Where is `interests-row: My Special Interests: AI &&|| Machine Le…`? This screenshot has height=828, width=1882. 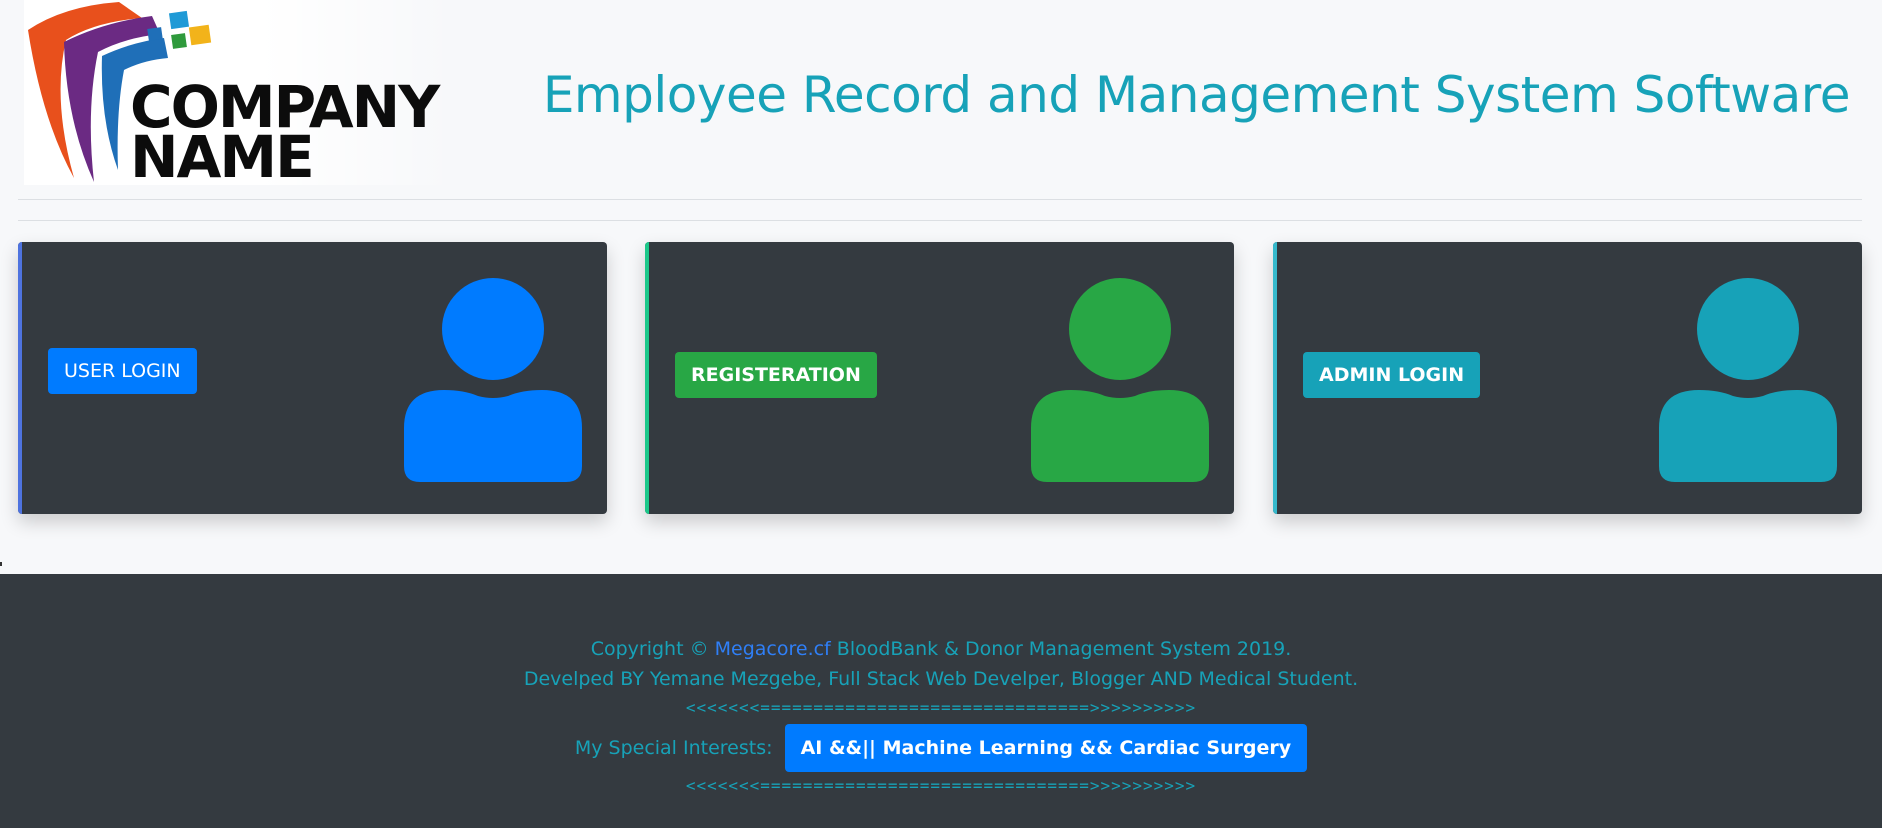 interests-row: My Special Interests: AI &&|| Machine Le… is located at coordinates (941, 748).